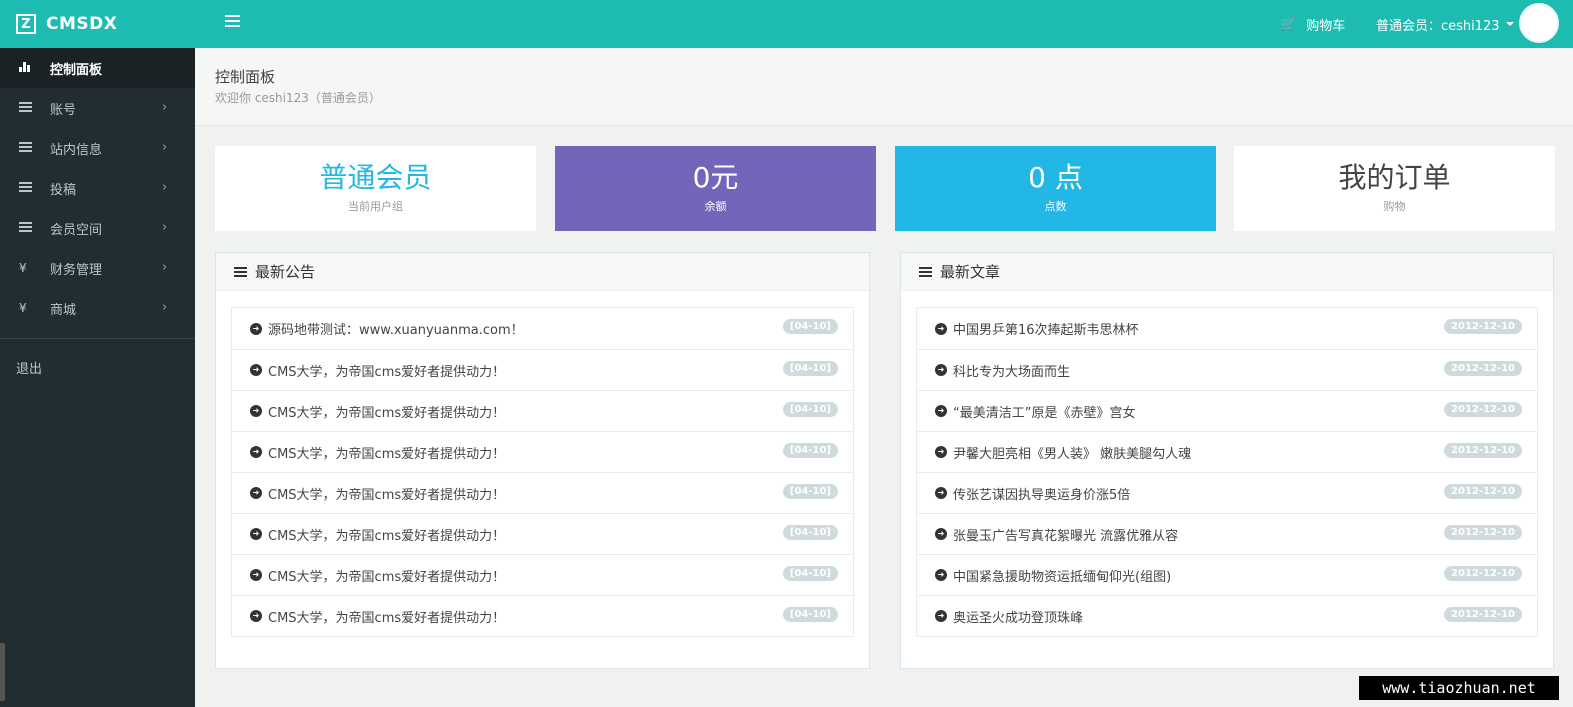  What do you see at coordinates (82, 24) in the screenshot?
I see `brand-name: CMSDX` at bounding box center [82, 24].